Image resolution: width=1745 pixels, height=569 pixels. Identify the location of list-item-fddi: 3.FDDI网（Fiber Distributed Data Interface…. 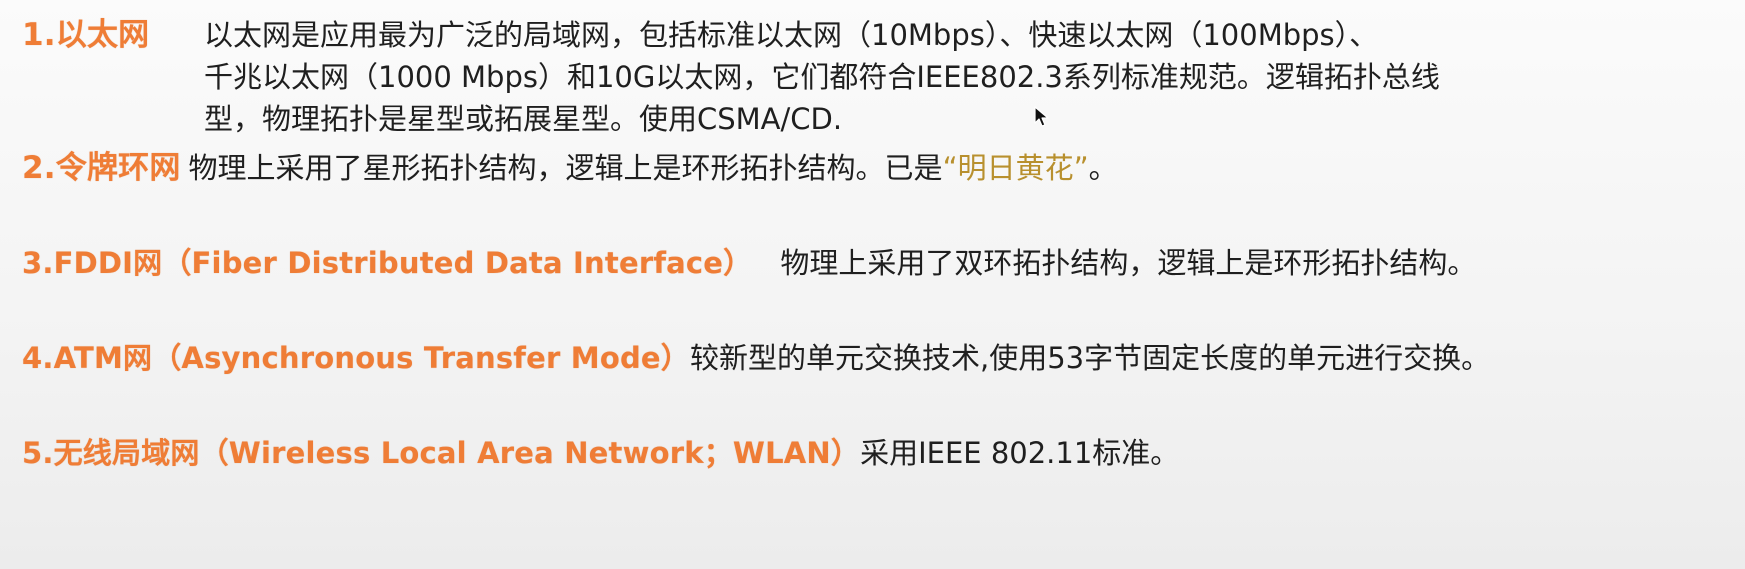
(749, 263).